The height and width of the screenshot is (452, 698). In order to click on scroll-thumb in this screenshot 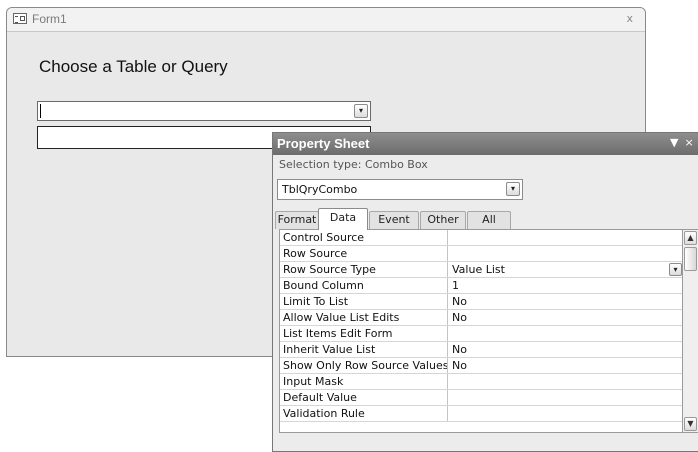, I will do `click(690, 259)`.